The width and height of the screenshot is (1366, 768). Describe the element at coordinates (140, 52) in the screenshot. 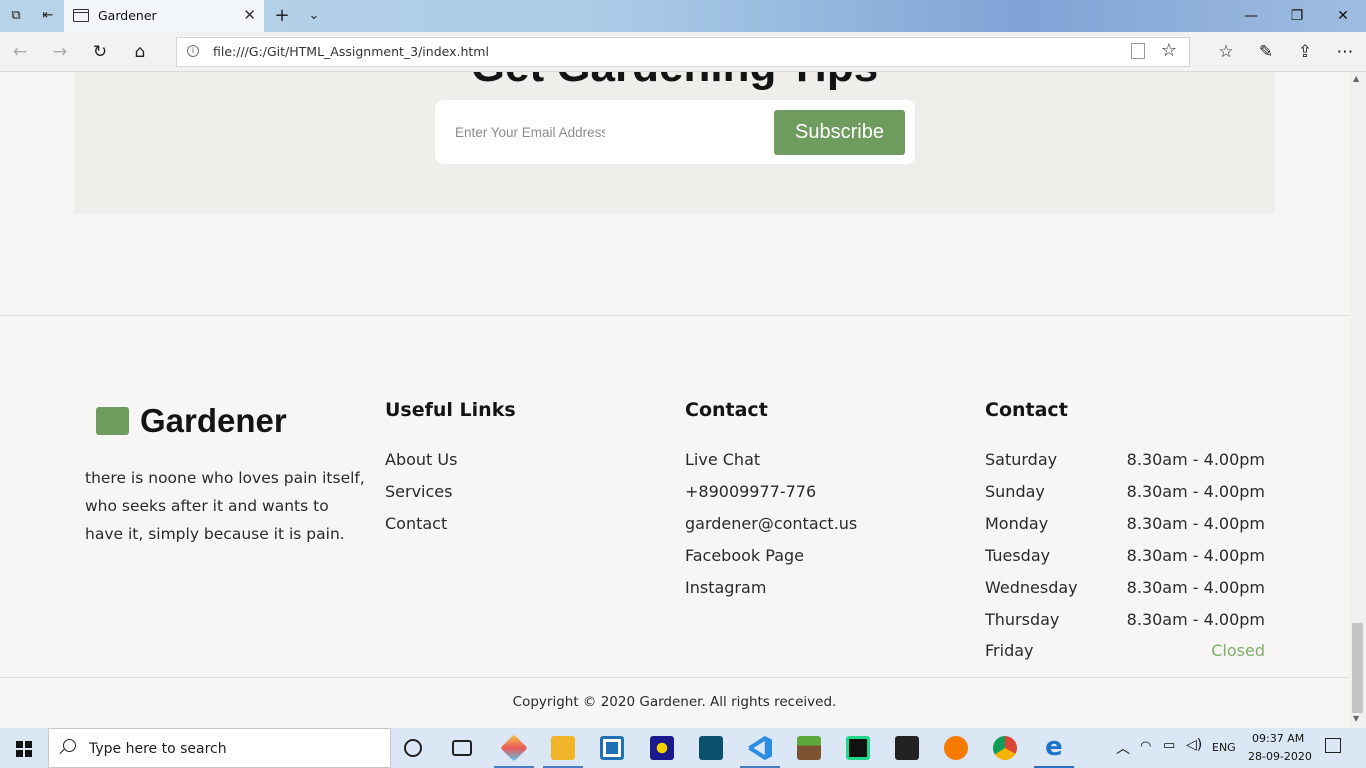

I see `home-icon: ⌂` at that location.